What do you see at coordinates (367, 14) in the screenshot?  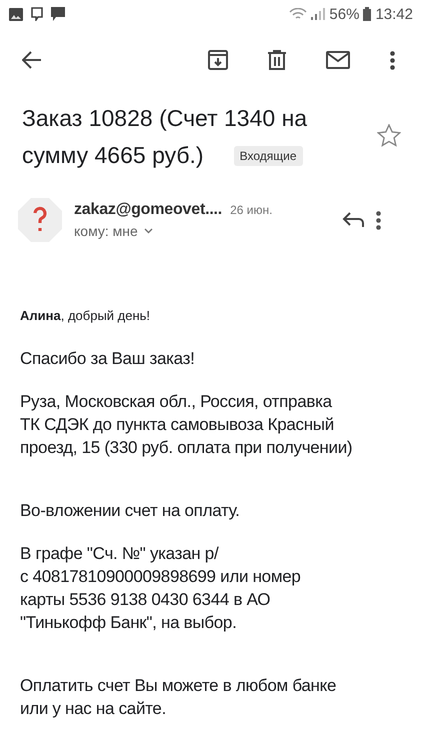 I see `battery-icon` at bounding box center [367, 14].